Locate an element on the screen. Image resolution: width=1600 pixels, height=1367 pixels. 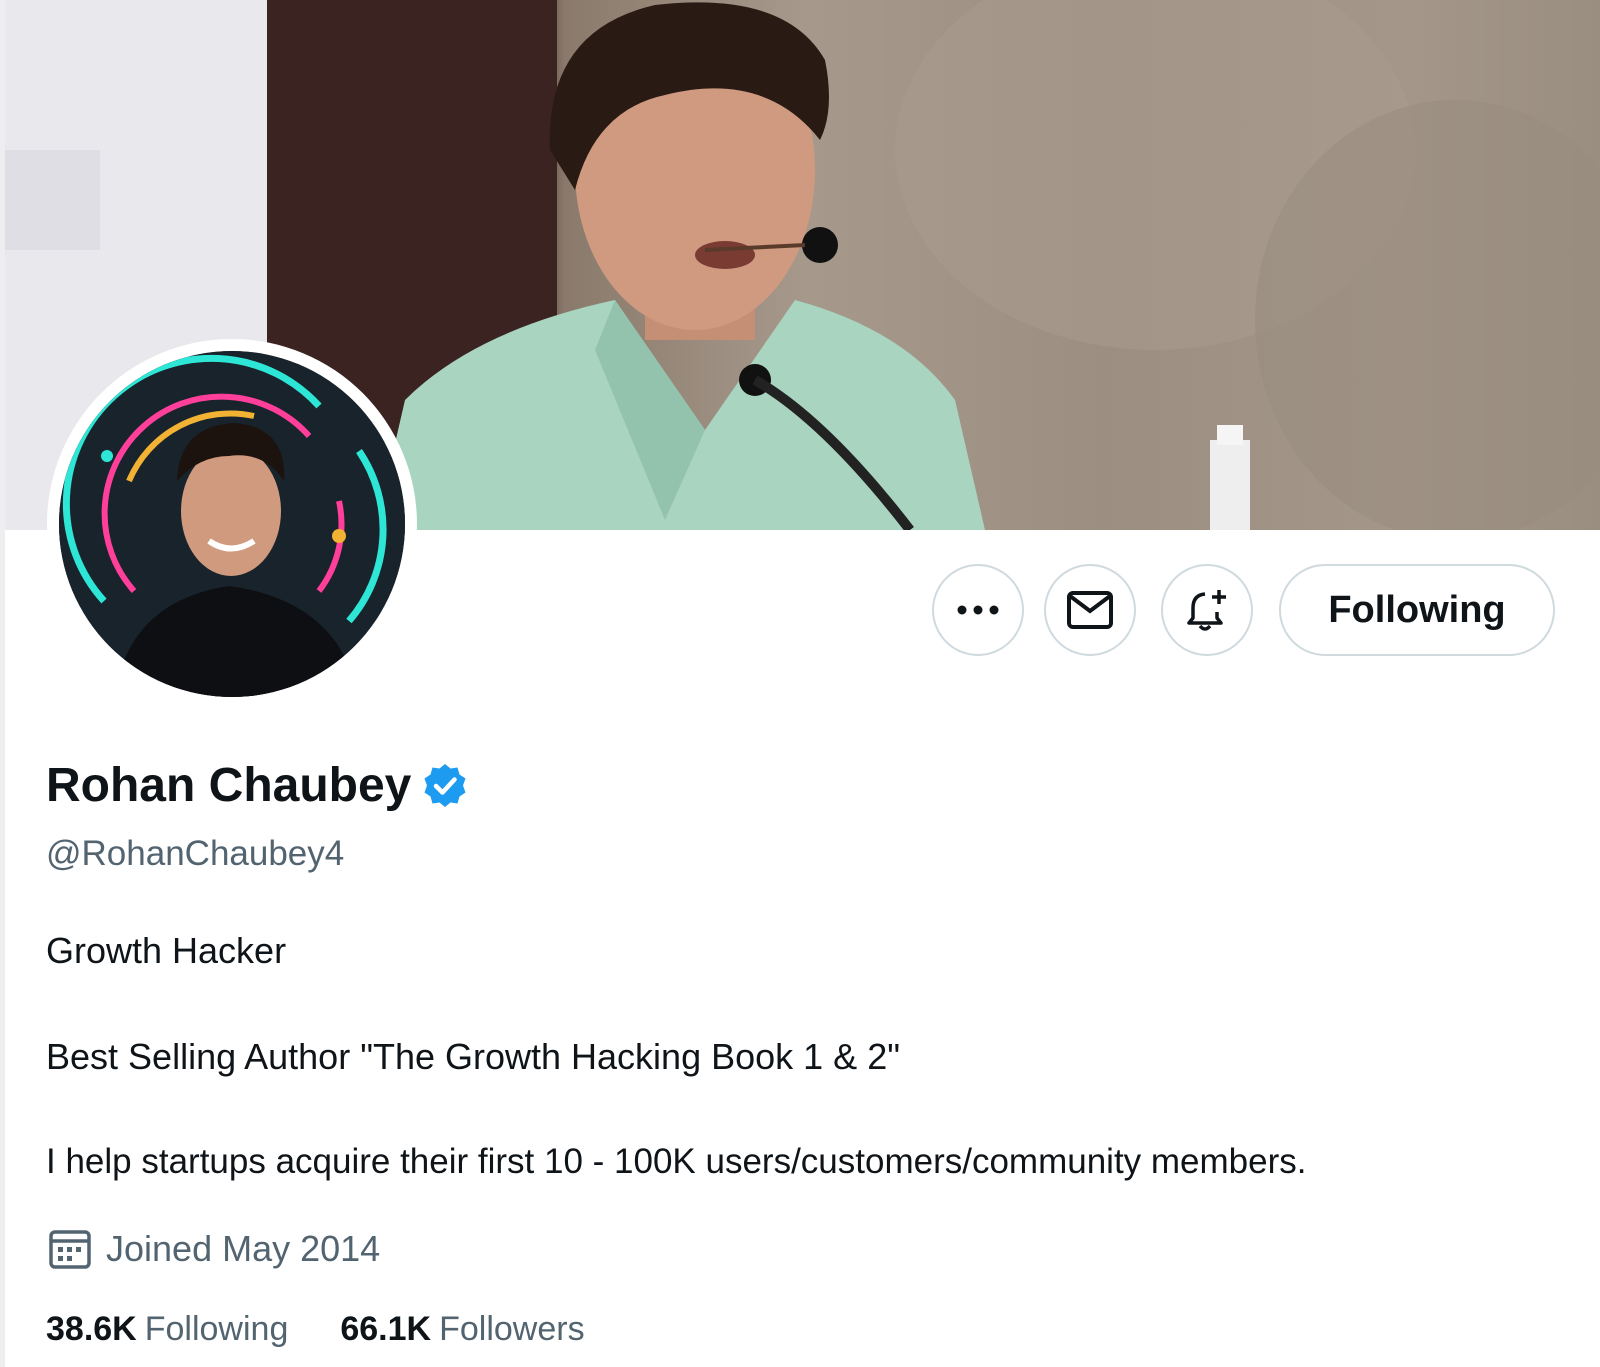
followers-label: Followers is located at coordinates (512, 1329).